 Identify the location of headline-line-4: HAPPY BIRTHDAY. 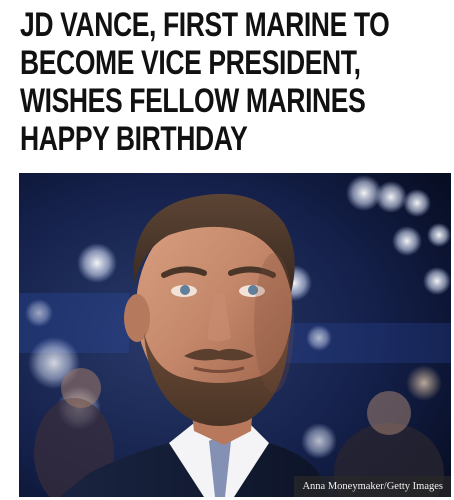
(134, 139).